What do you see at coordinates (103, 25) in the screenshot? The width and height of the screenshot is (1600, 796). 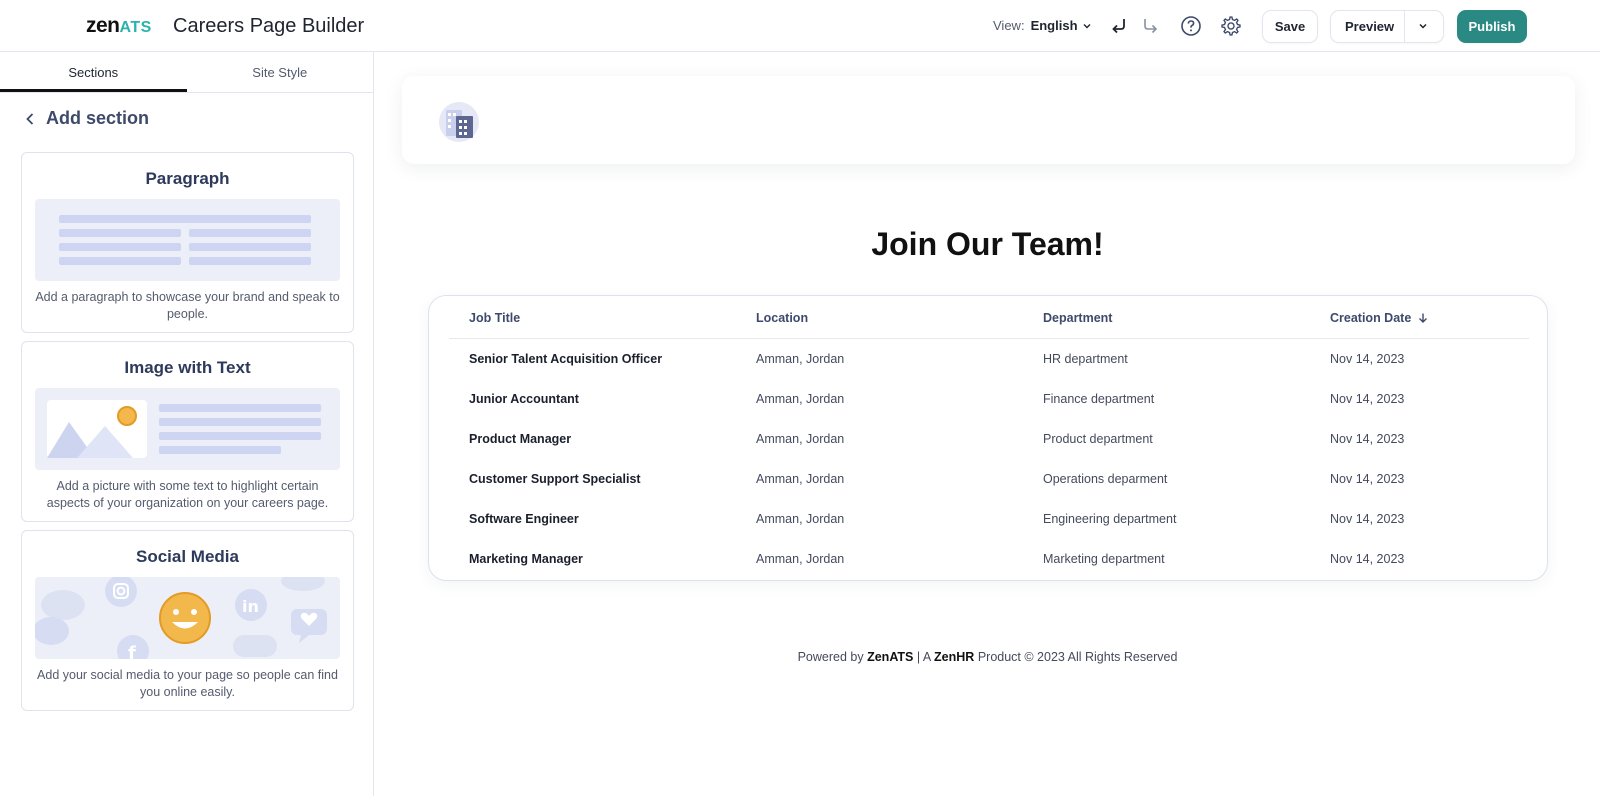 I see `logo-text-main: zen` at bounding box center [103, 25].